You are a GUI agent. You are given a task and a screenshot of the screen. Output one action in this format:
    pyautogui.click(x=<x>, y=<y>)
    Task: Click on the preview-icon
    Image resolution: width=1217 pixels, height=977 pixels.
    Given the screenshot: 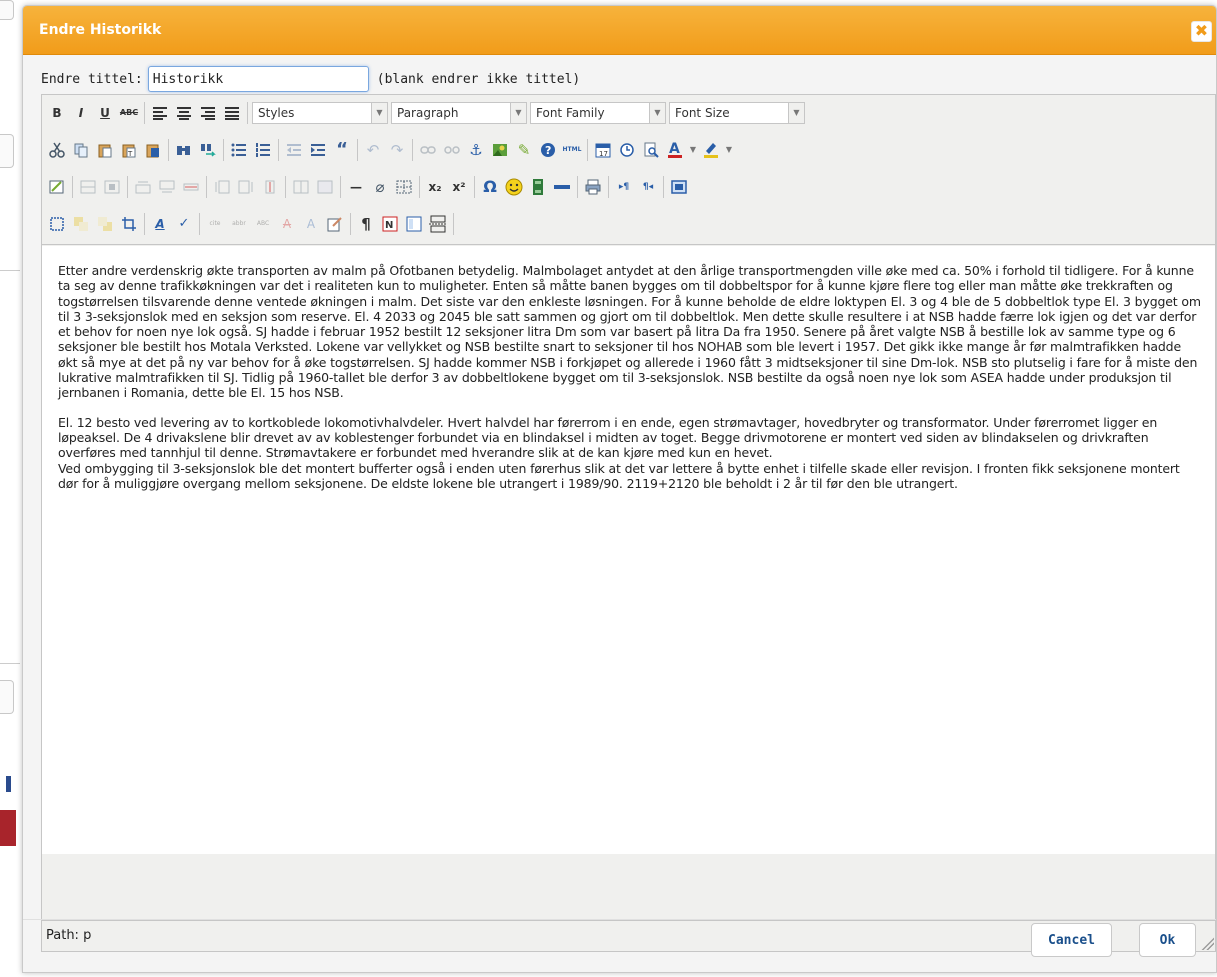 What is the action you would take?
    pyautogui.click(x=651, y=150)
    